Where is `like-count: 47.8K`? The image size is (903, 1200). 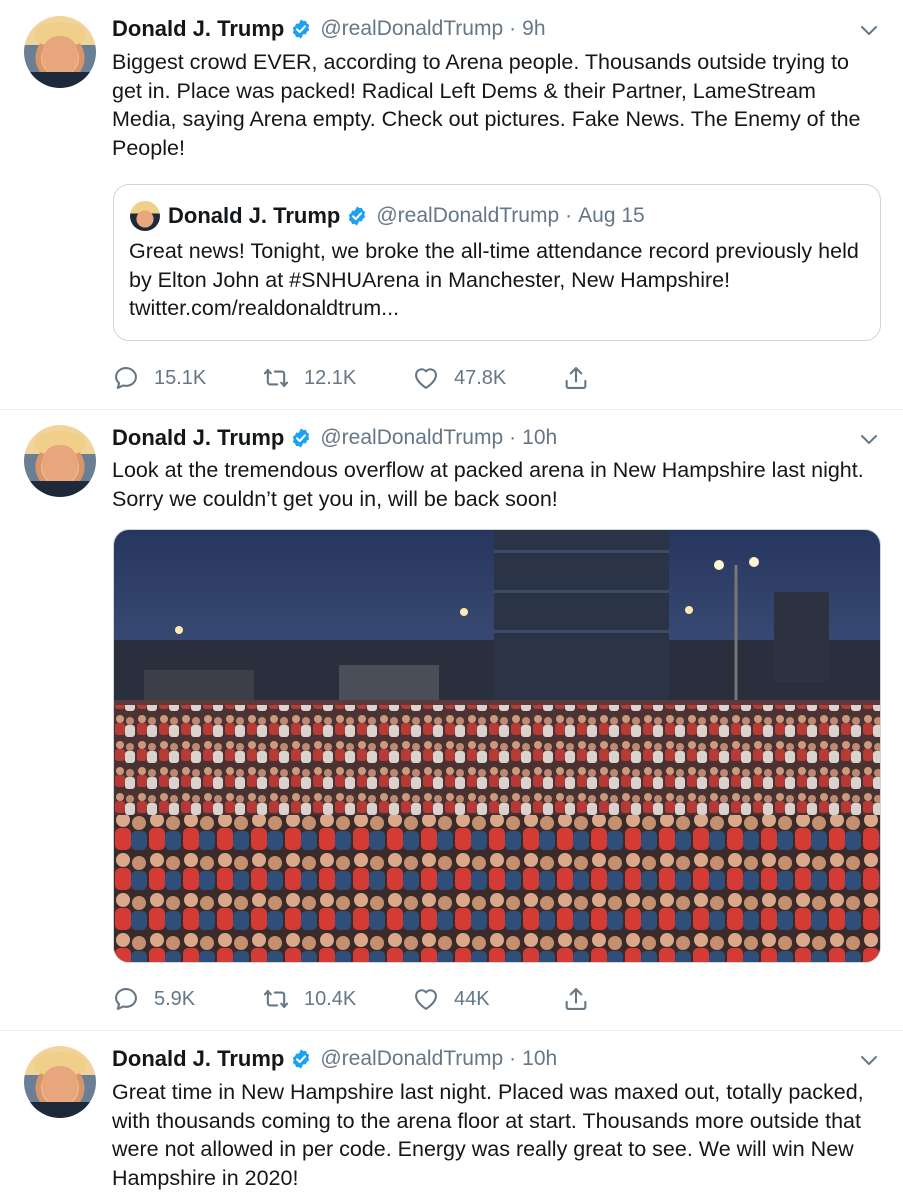
like-count: 47.8K is located at coordinates (480, 377).